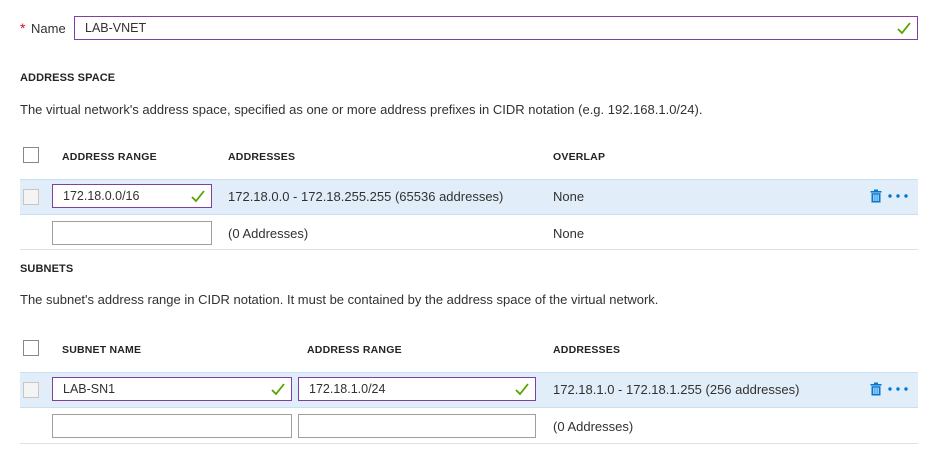  I want to click on col-header-subnet-address-range: ADDRESS RANGE, so click(354, 350).